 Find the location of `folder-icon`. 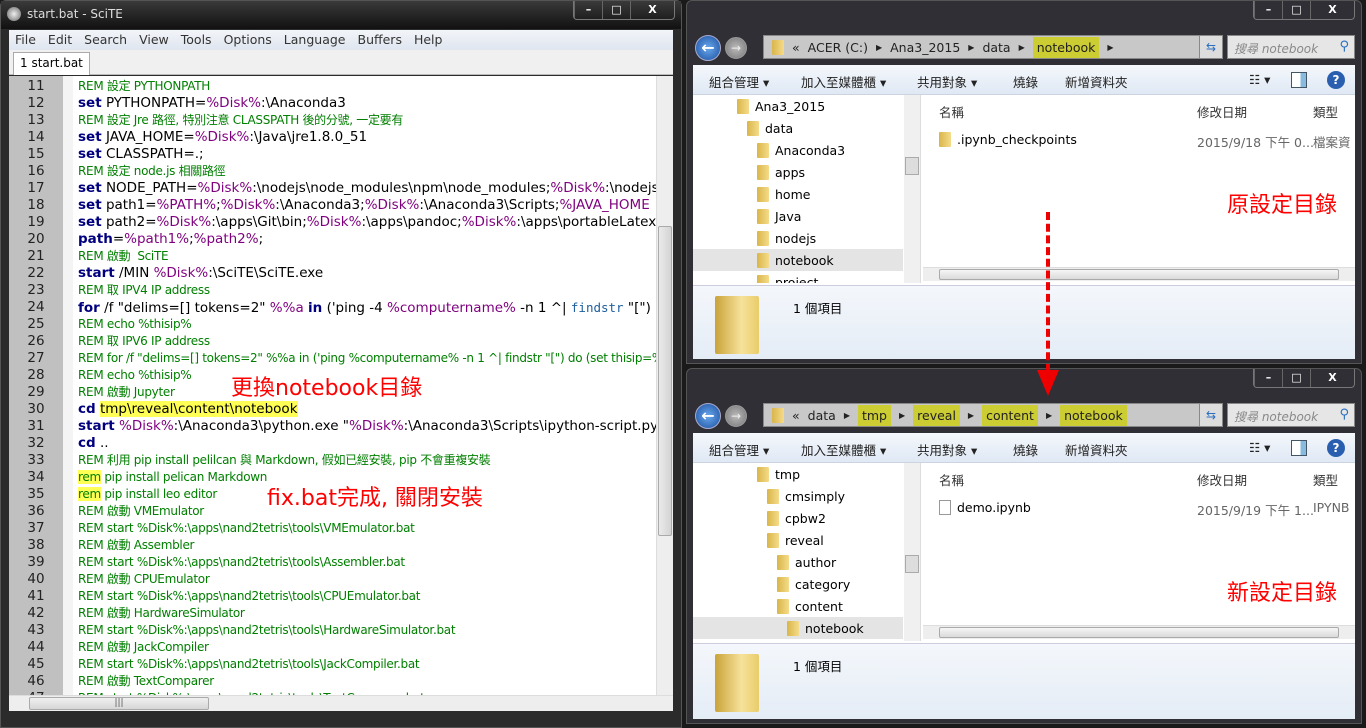

folder-icon is located at coordinates (763, 260).